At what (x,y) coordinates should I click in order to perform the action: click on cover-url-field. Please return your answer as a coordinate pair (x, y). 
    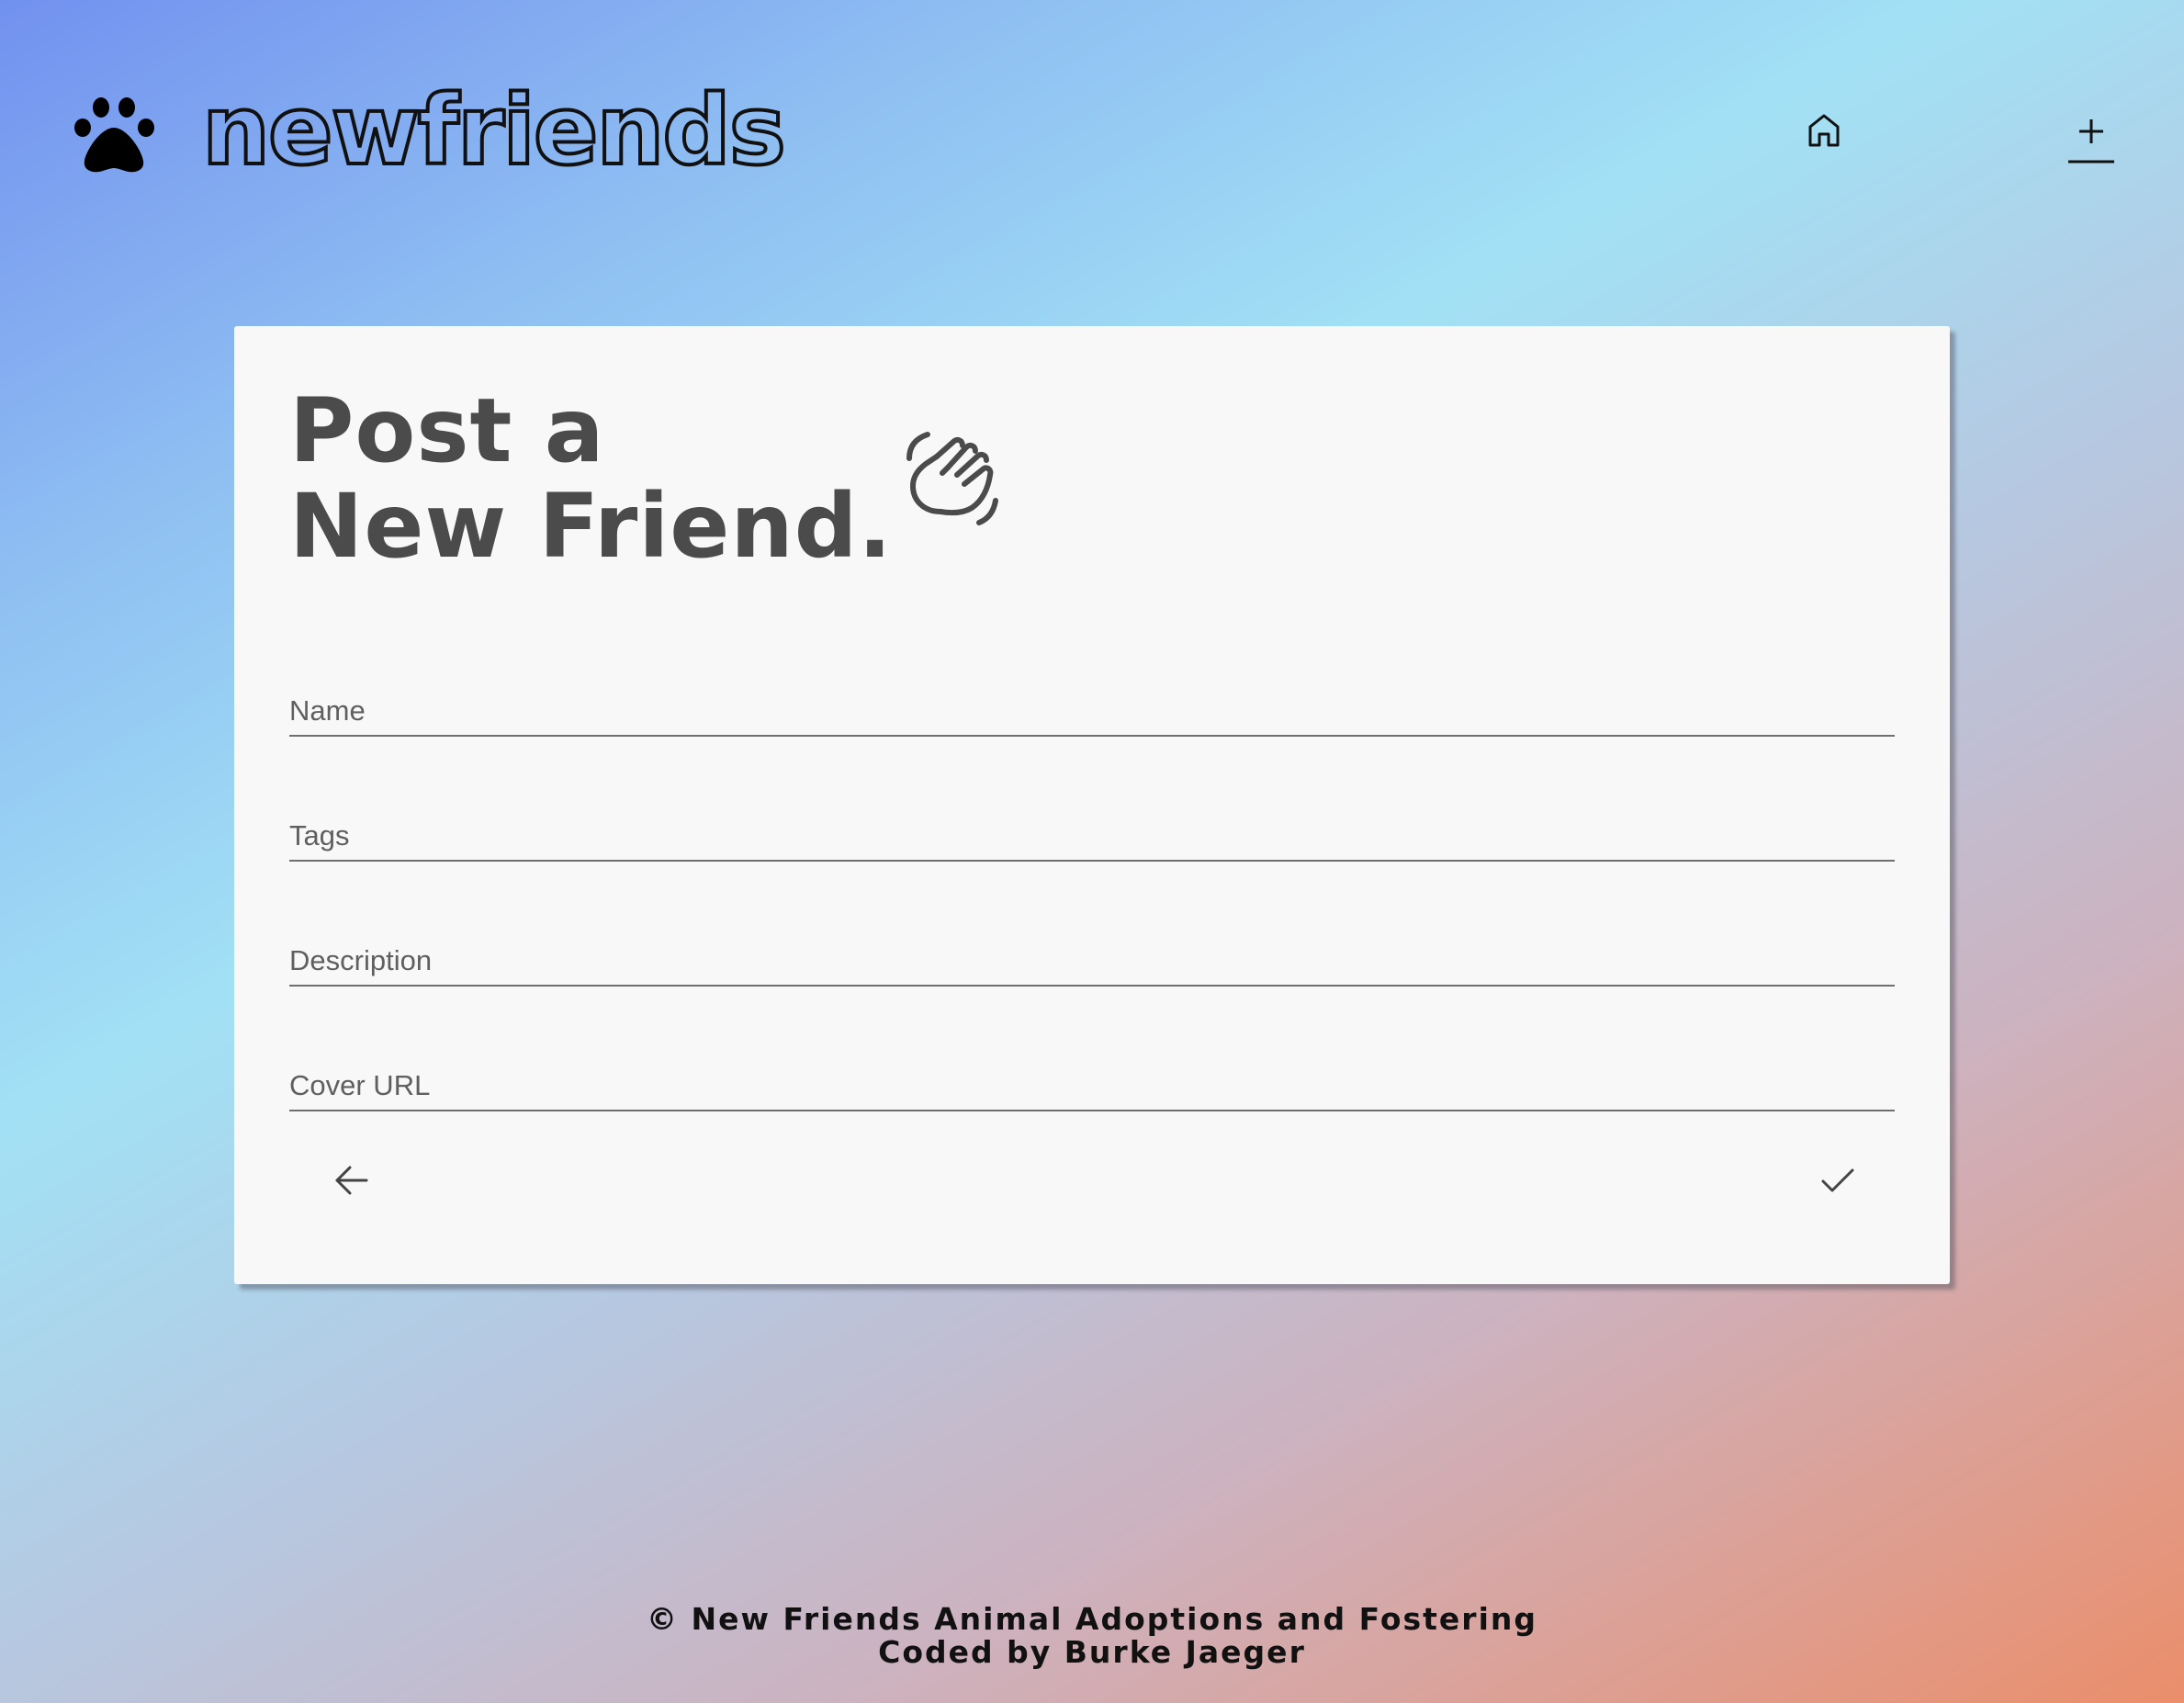
    Looking at the image, I should click on (1092, 1078).